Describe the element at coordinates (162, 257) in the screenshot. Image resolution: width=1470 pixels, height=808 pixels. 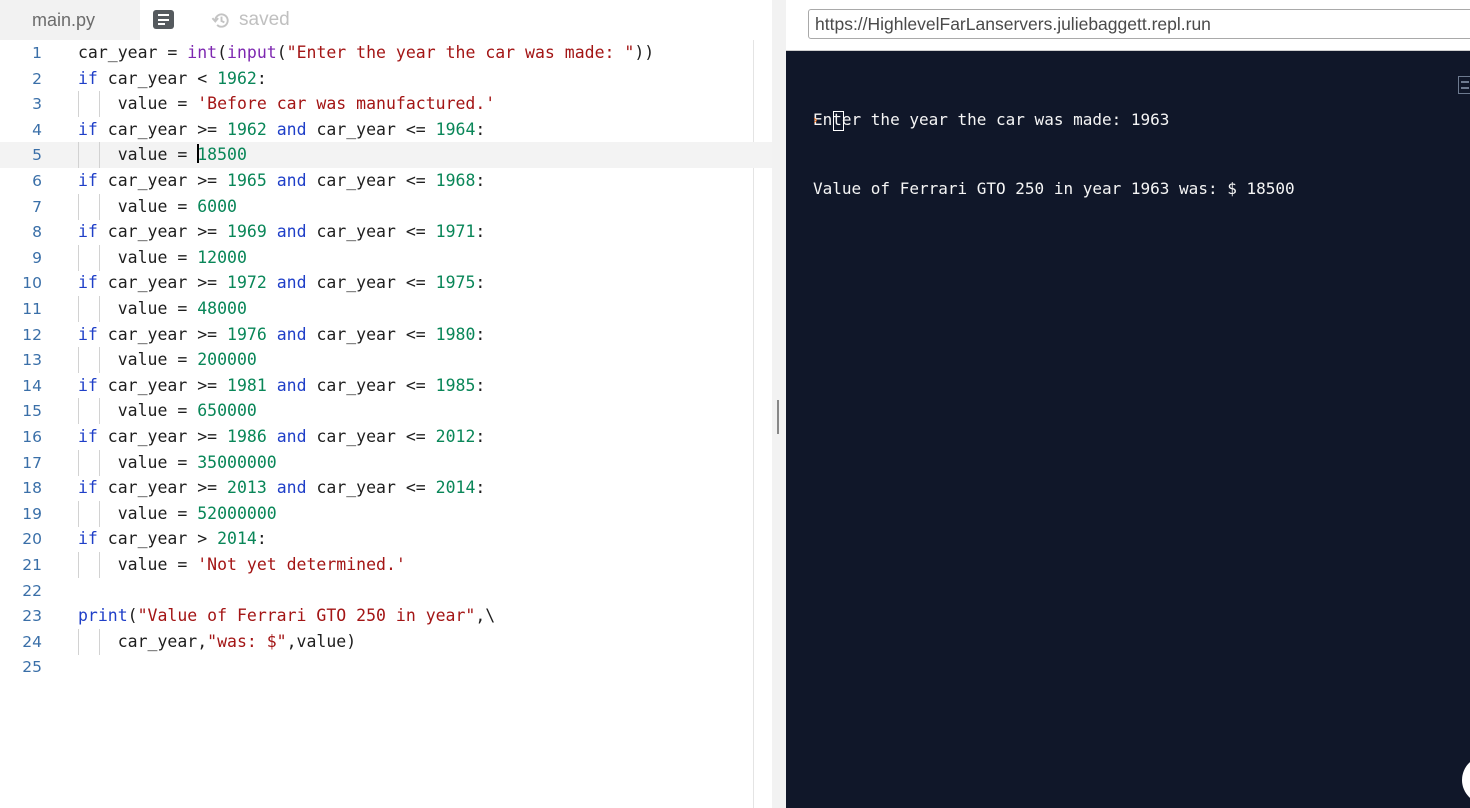
I see `code-text: value = 12000` at that location.